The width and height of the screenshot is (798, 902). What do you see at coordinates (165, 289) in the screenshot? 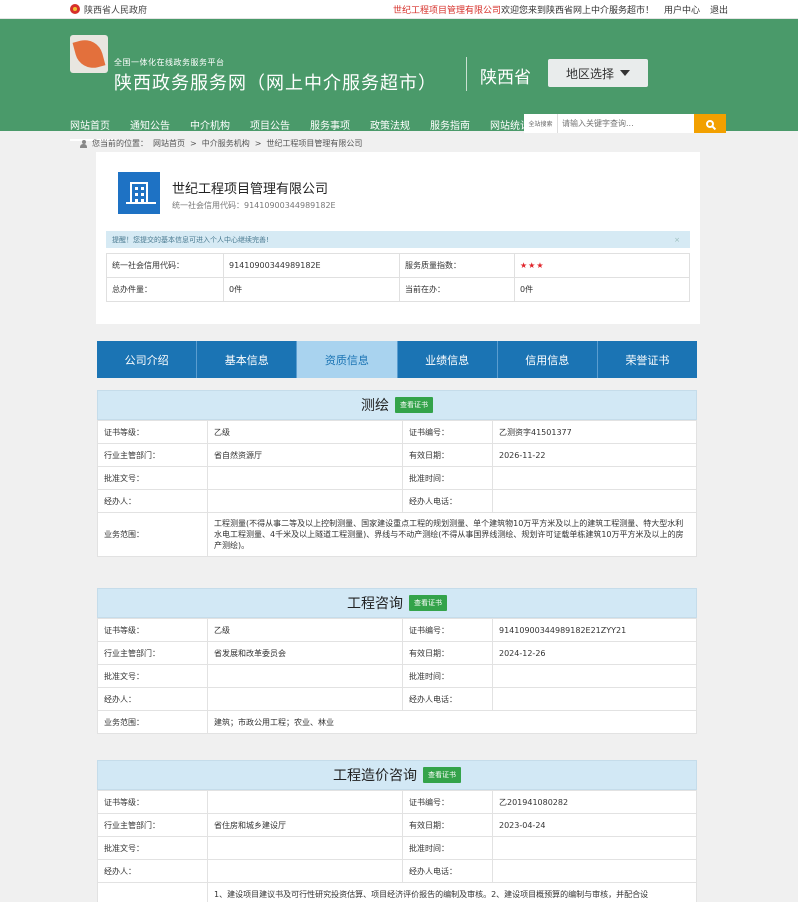
I see `info-label: 总办件量：` at bounding box center [165, 289].